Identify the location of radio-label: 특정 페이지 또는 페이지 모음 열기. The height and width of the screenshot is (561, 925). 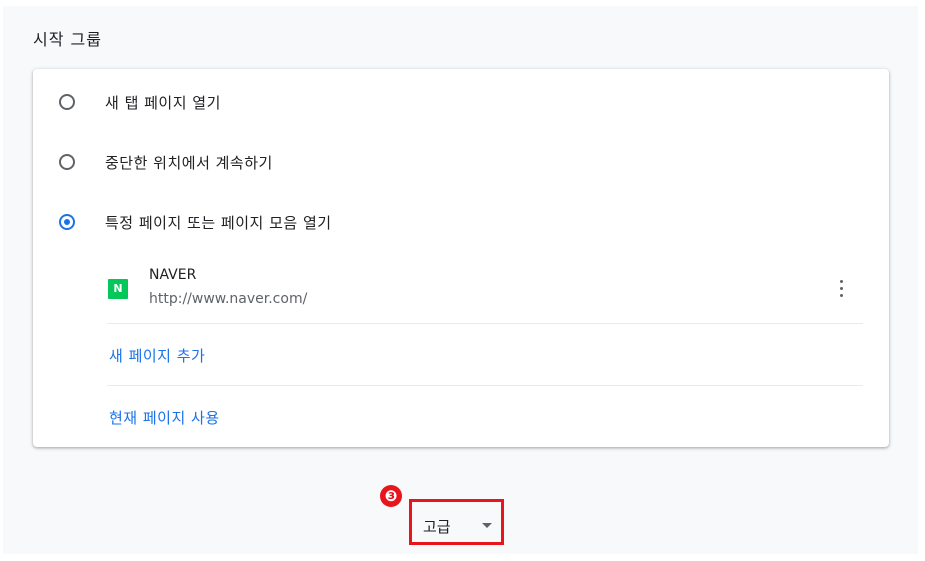
(218, 222).